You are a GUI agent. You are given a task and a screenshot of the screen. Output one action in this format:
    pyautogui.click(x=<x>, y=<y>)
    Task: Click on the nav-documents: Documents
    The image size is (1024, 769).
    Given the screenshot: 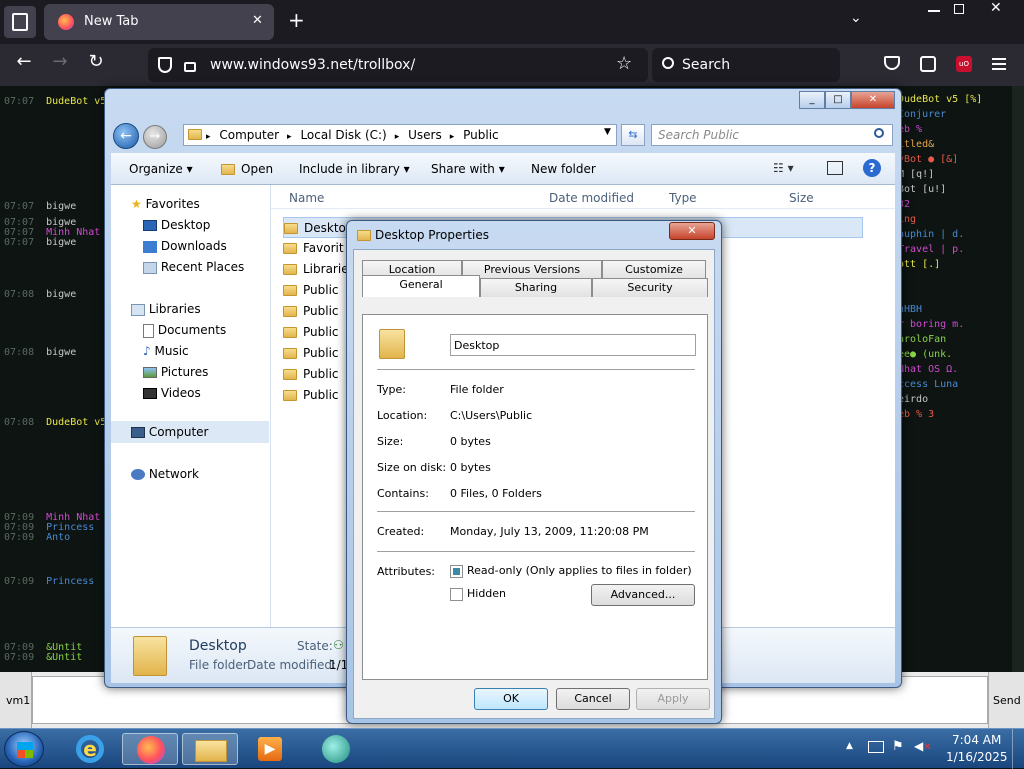 What is the action you would take?
    pyautogui.click(x=184, y=330)
    